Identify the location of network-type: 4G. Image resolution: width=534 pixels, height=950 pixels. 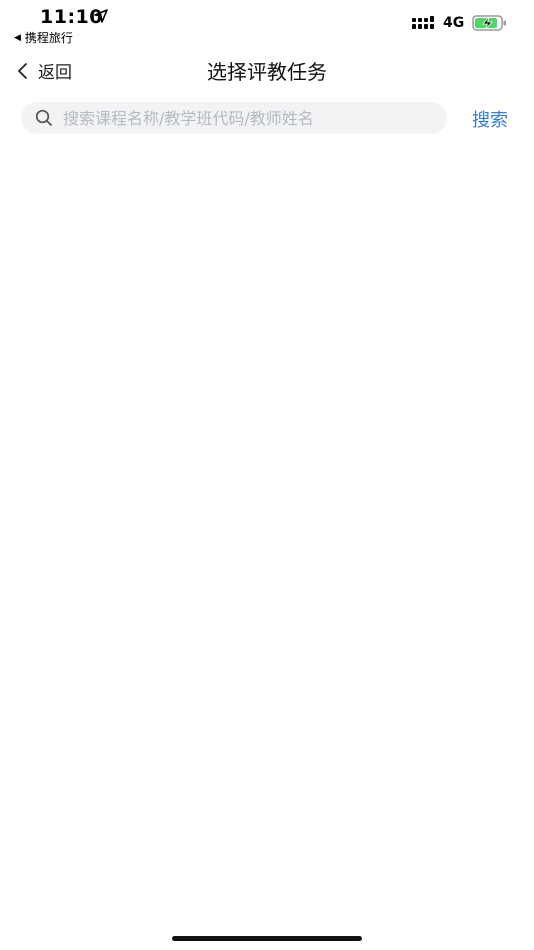
(454, 23).